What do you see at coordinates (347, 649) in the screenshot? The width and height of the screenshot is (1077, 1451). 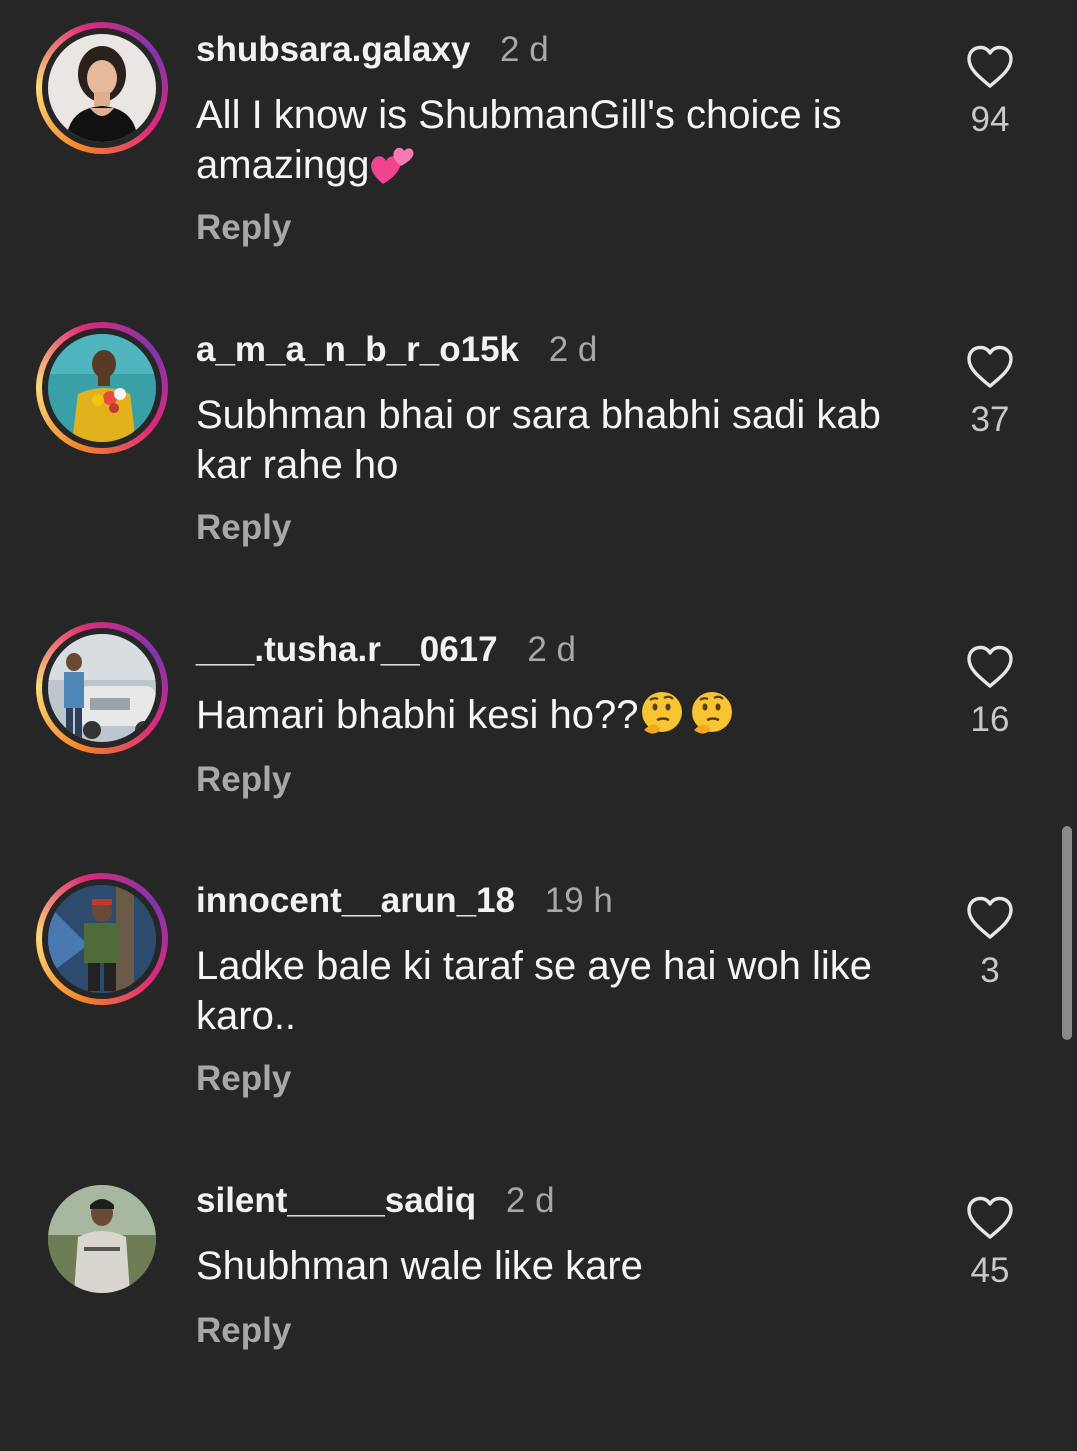 I see `comment-username: ___.tusha.r__0617` at bounding box center [347, 649].